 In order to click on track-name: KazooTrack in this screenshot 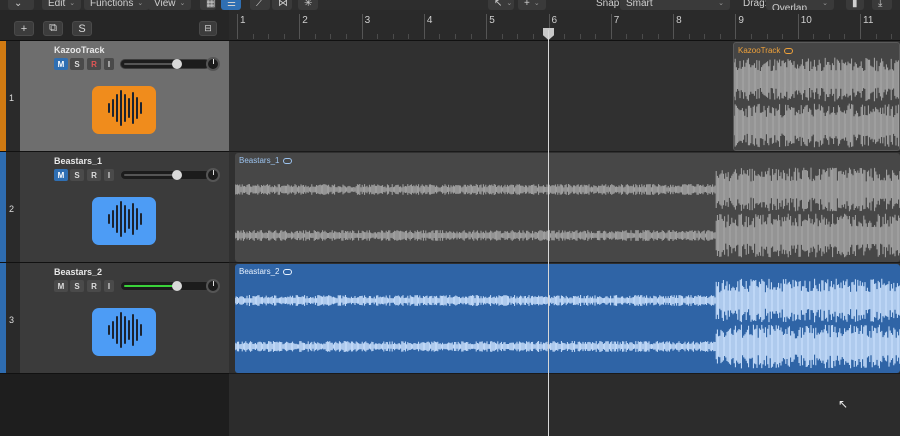, I will do `click(79, 50)`.